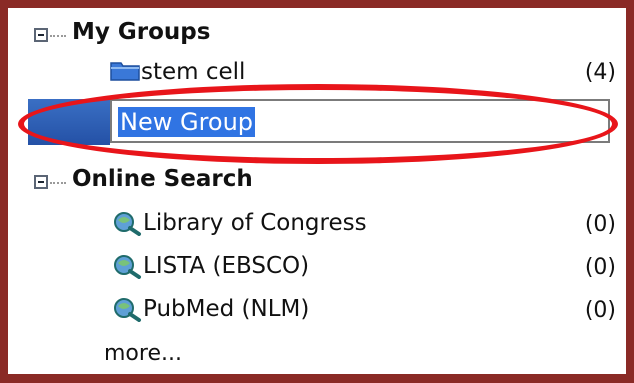 This screenshot has width=634, height=383. Describe the element at coordinates (187, 122) in the screenshot. I see `new-group-name-text: New Group` at that location.